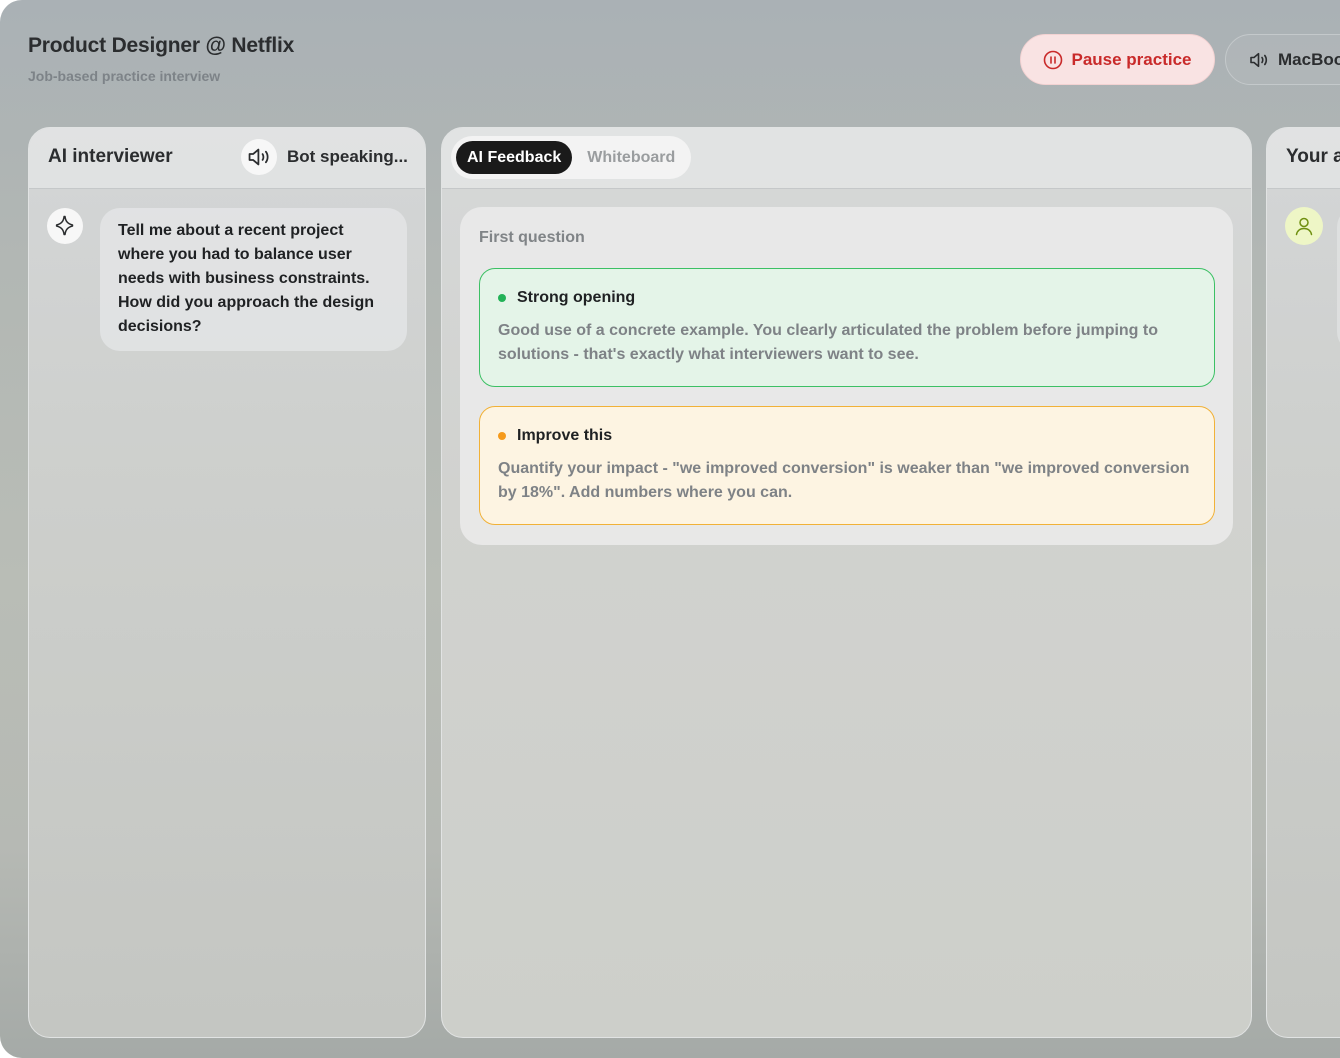 This screenshot has width=1340, height=1058. Describe the element at coordinates (1309, 59) in the screenshot. I see `audio-device-label: MacBook` at that location.